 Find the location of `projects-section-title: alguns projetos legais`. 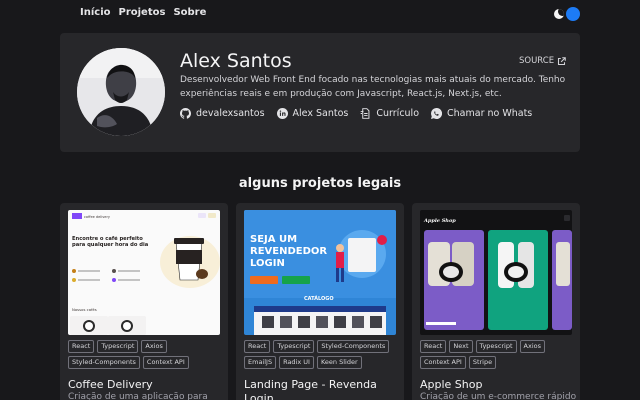

projects-section-title: alguns projetos legais is located at coordinates (320, 183).